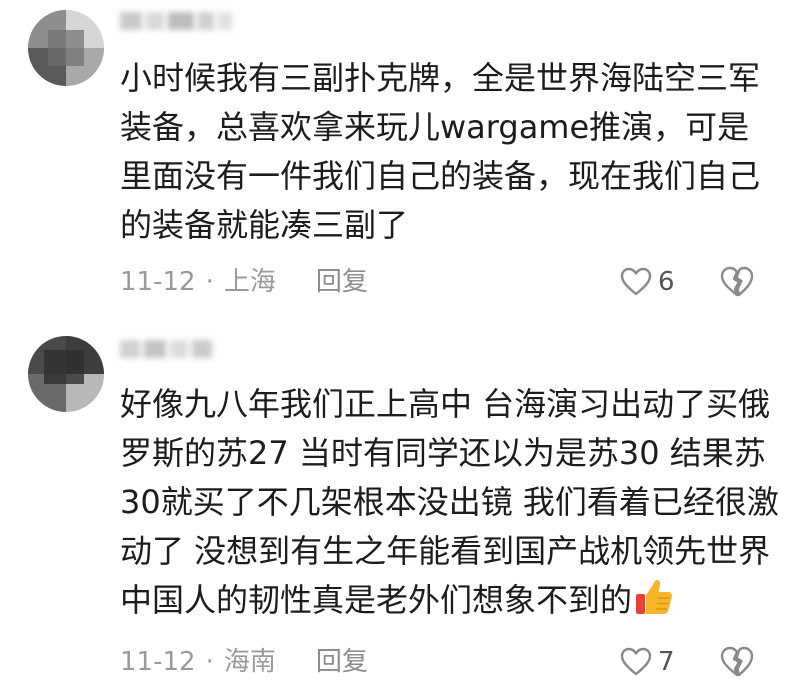  I want to click on thumbs-up-emoji-icon, so click(654, 597).